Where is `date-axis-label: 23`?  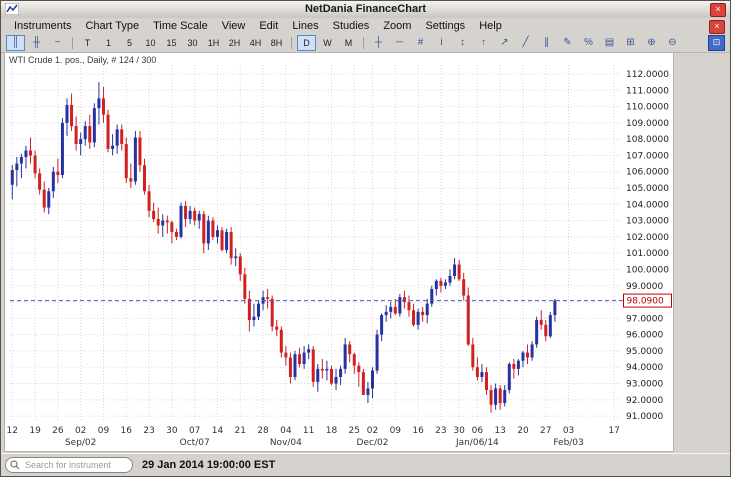
date-axis-label: 23 is located at coordinates (440, 431).